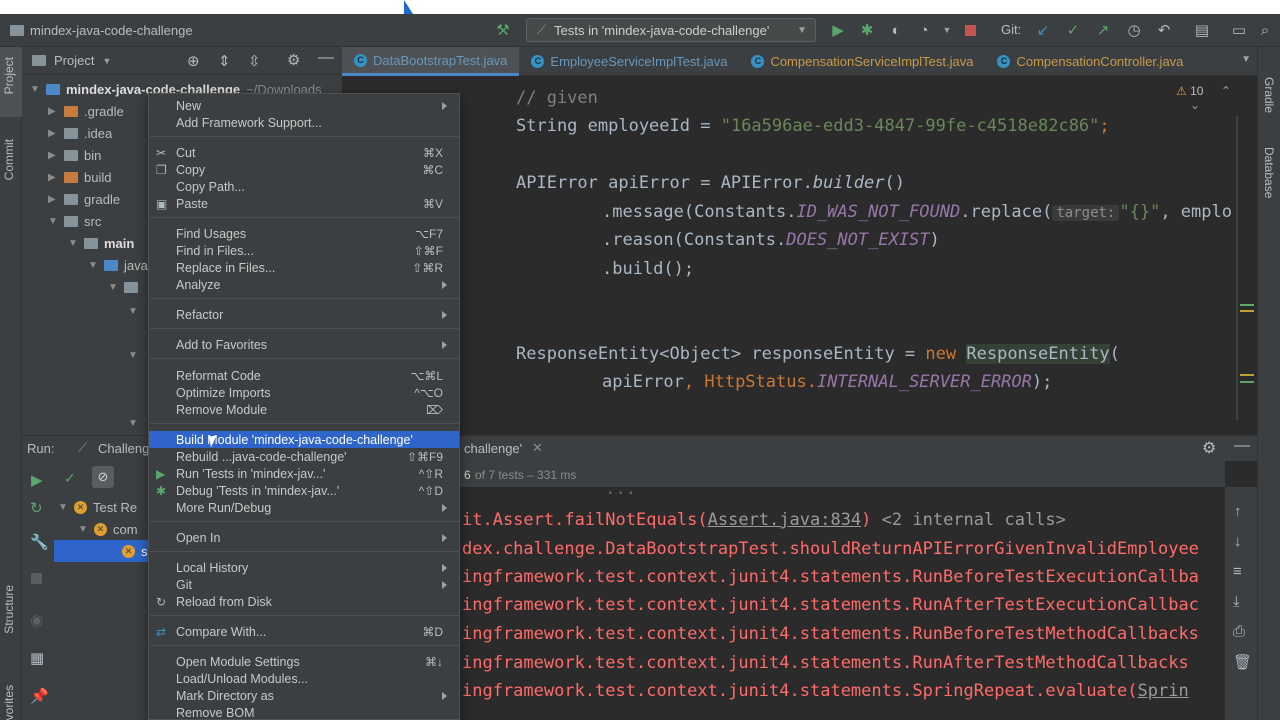 This screenshot has width=1280, height=720. Describe the element at coordinates (1238, 511) in the screenshot. I see `arrow-up-icon: ↑` at that location.